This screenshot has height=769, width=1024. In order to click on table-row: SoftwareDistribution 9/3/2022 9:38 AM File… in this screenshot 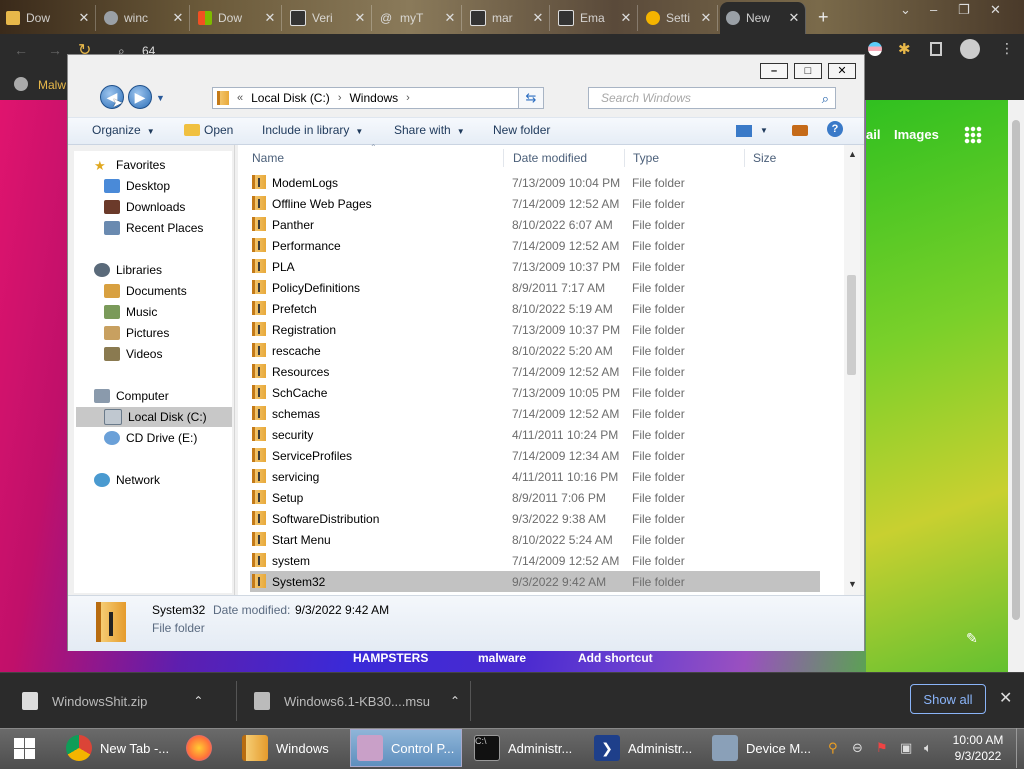, I will do `click(535, 518)`.